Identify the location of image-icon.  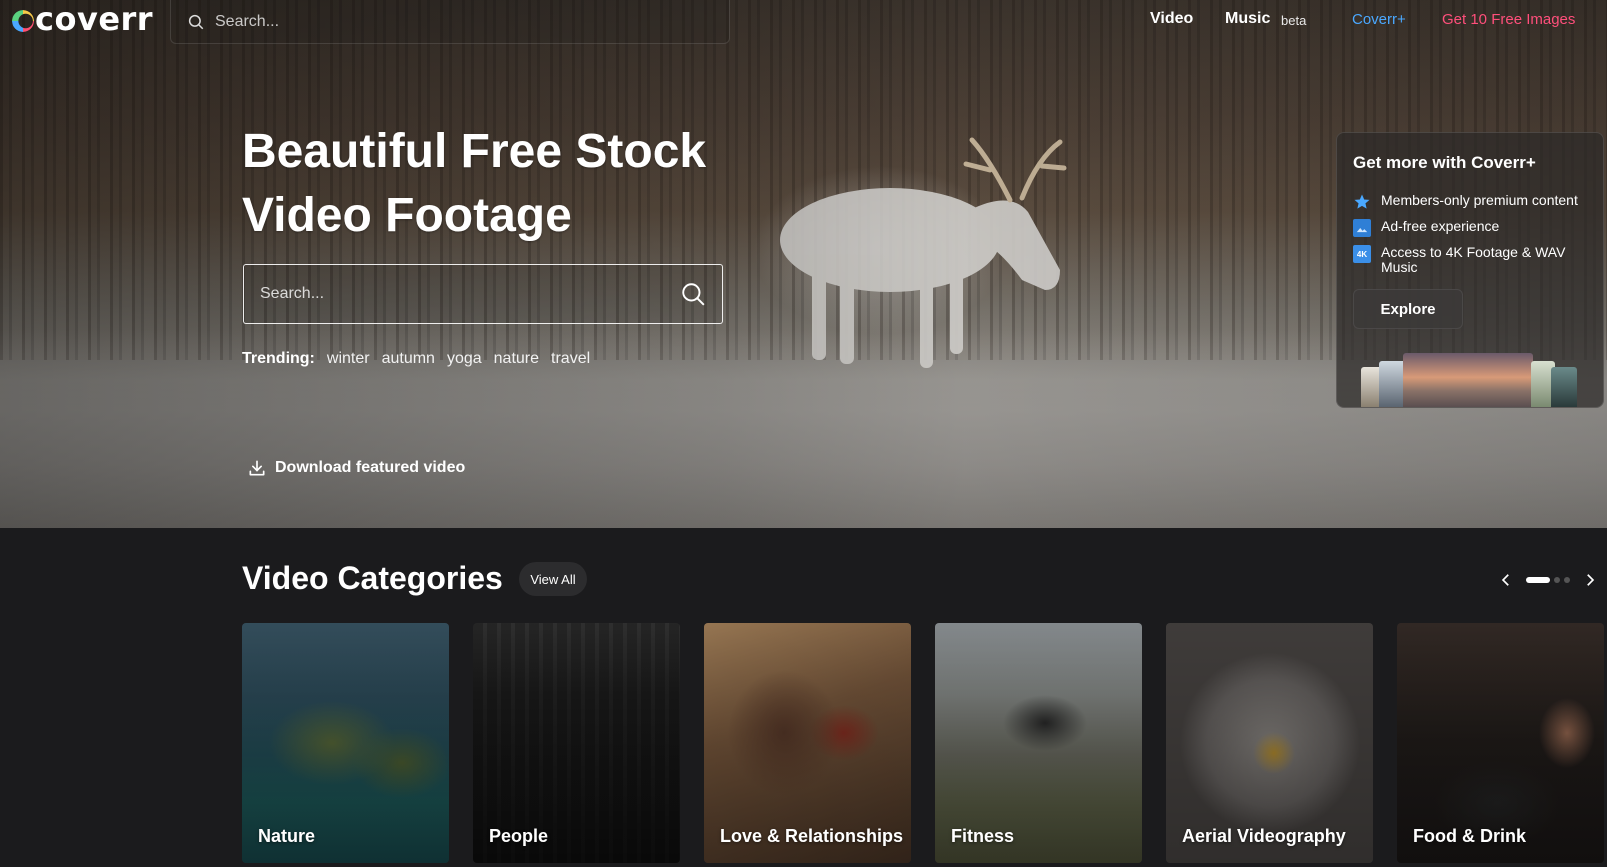
(1362, 228).